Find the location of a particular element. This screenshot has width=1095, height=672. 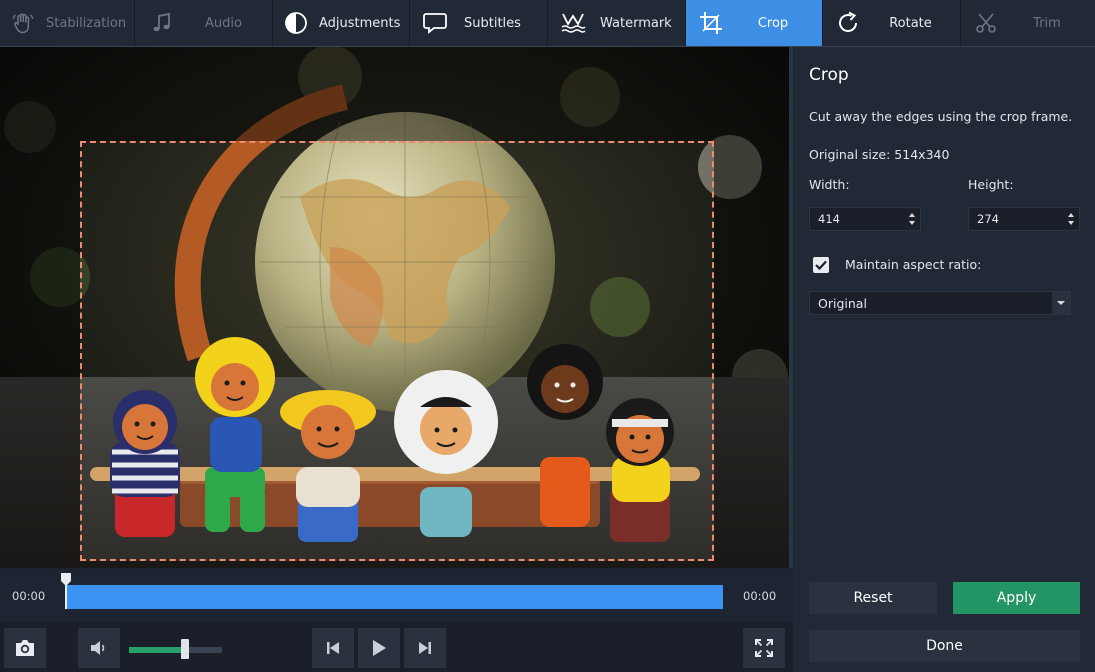

tab-rotate-label: Rotate is located at coordinates (910, 23).